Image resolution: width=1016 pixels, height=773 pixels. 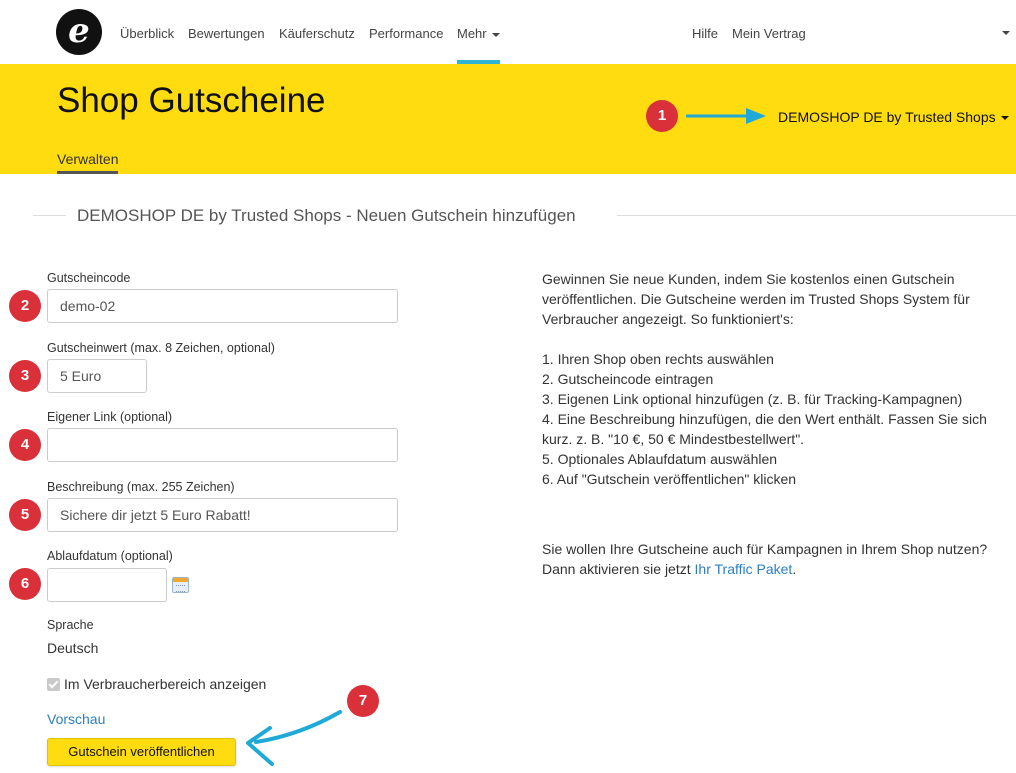 What do you see at coordinates (161, 348) in the screenshot?
I see `voucher-value-label: Gutscheinwert (max. 8 Zeichen, optional)` at bounding box center [161, 348].